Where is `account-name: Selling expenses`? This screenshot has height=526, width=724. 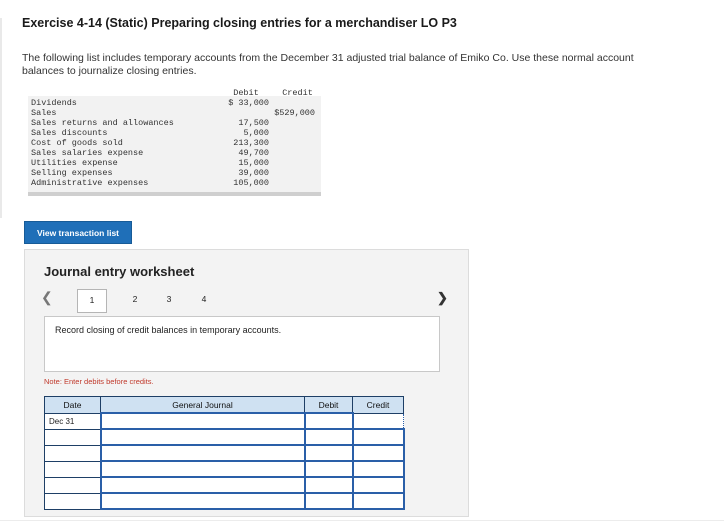 account-name: Selling expenses is located at coordinates (72, 173).